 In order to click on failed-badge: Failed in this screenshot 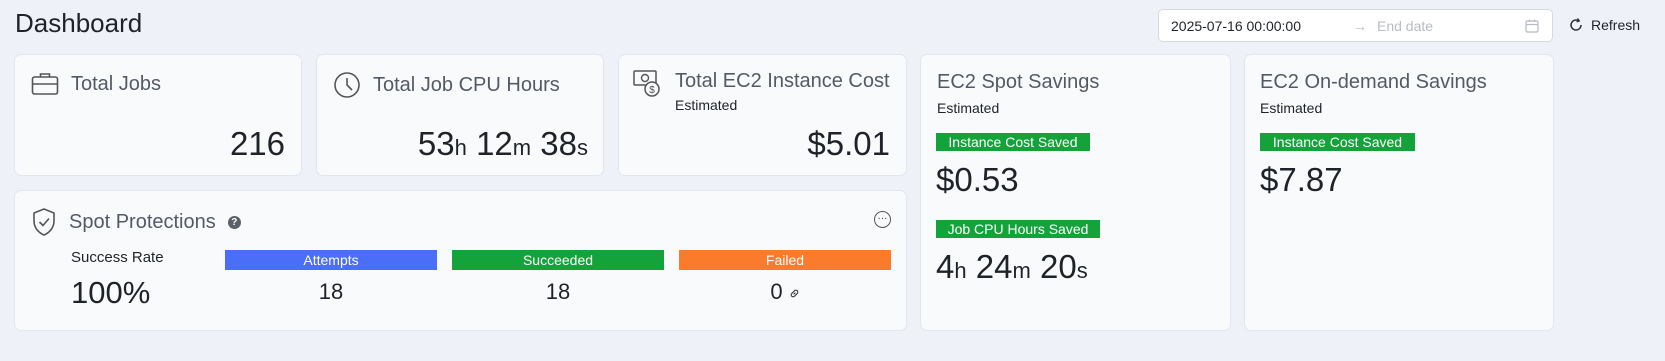, I will do `click(785, 260)`.